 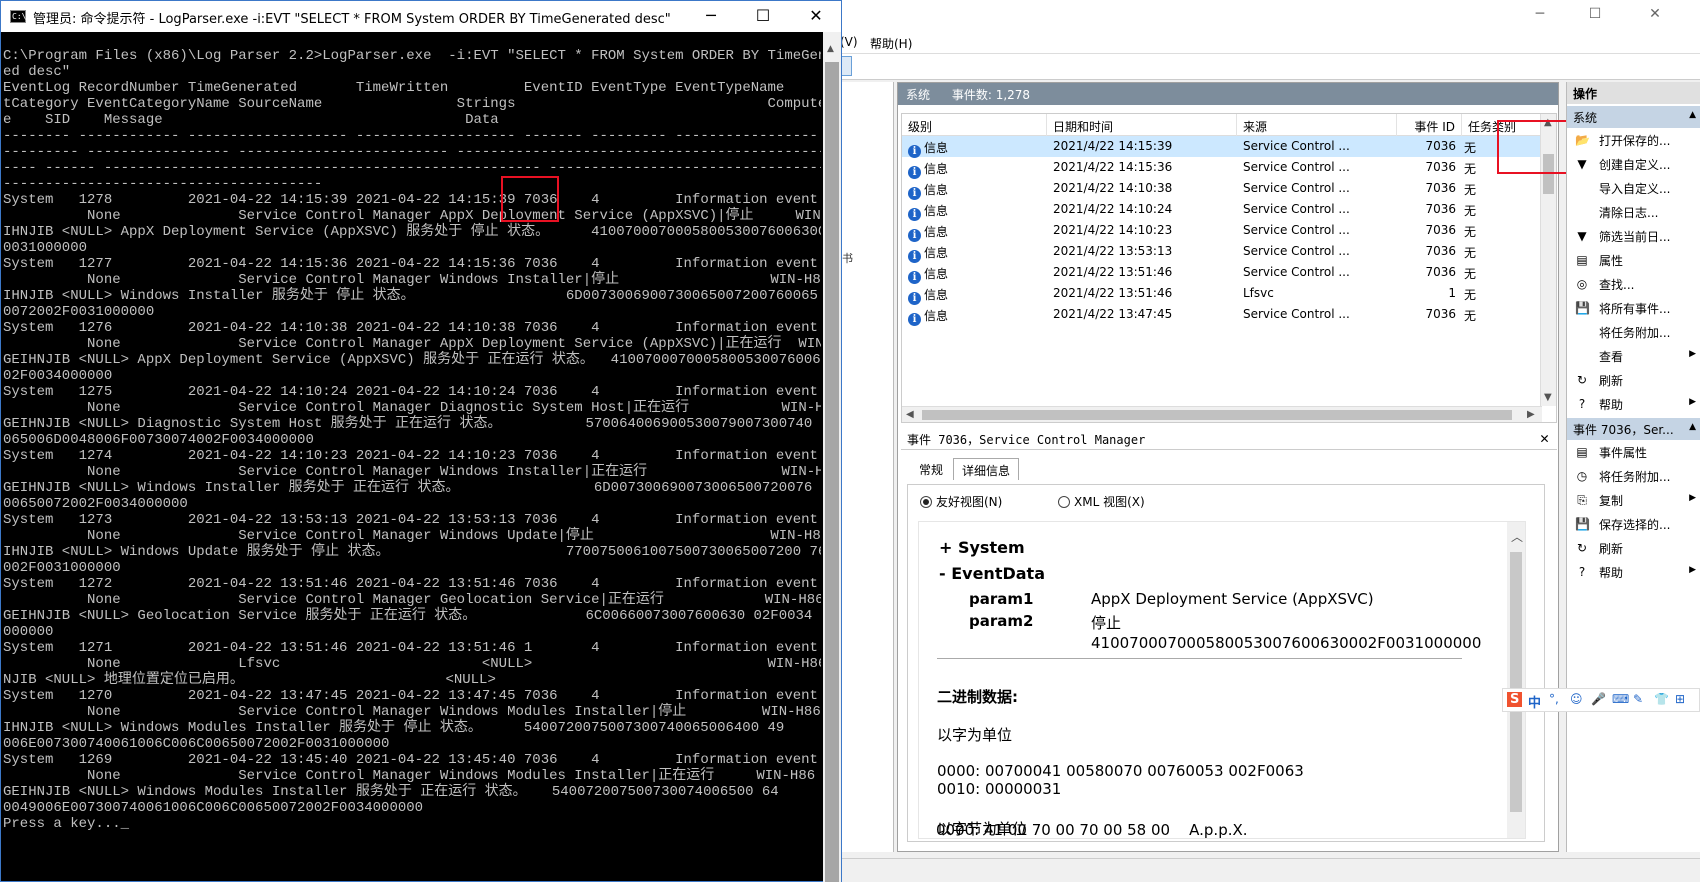 What do you see at coordinates (1101, 501) in the screenshot?
I see `radio-xml-view: XML 视图(X)` at bounding box center [1101, 501].